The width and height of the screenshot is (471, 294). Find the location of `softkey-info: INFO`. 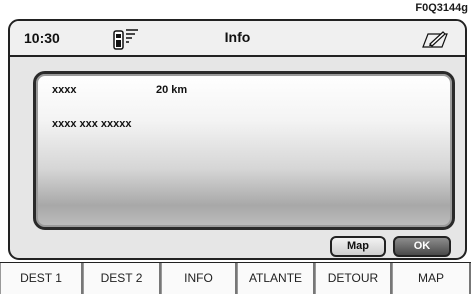

softkey-info: INFO is located at coordinates (199, 278).